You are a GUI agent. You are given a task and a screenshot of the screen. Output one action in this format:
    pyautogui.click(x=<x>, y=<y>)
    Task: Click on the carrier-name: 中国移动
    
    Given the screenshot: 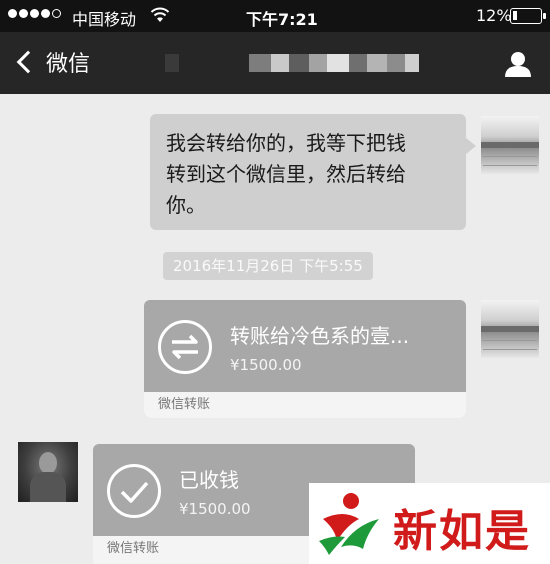 What is the action you would take?
    pyautogui.click(x=104, y=19)
    